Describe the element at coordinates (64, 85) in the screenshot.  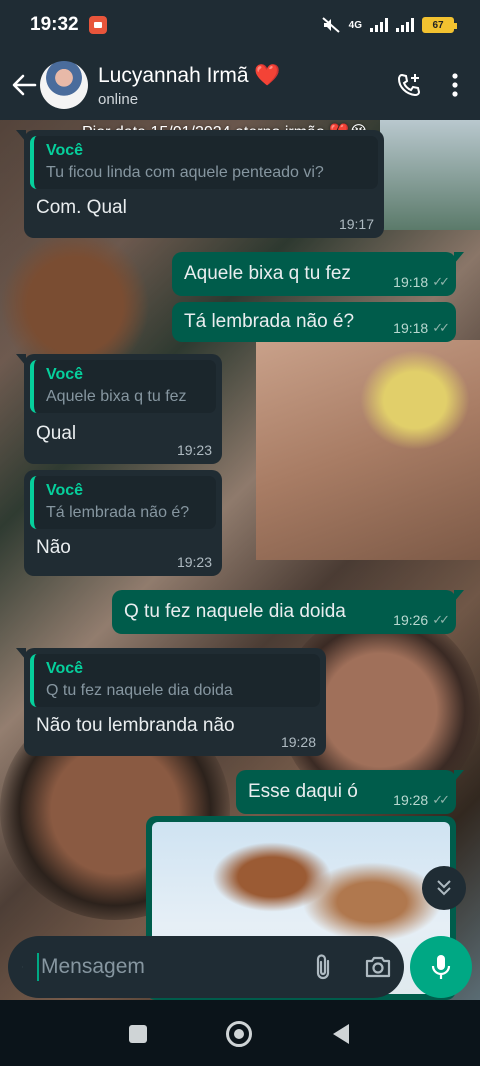
I see `avatar` at that location.